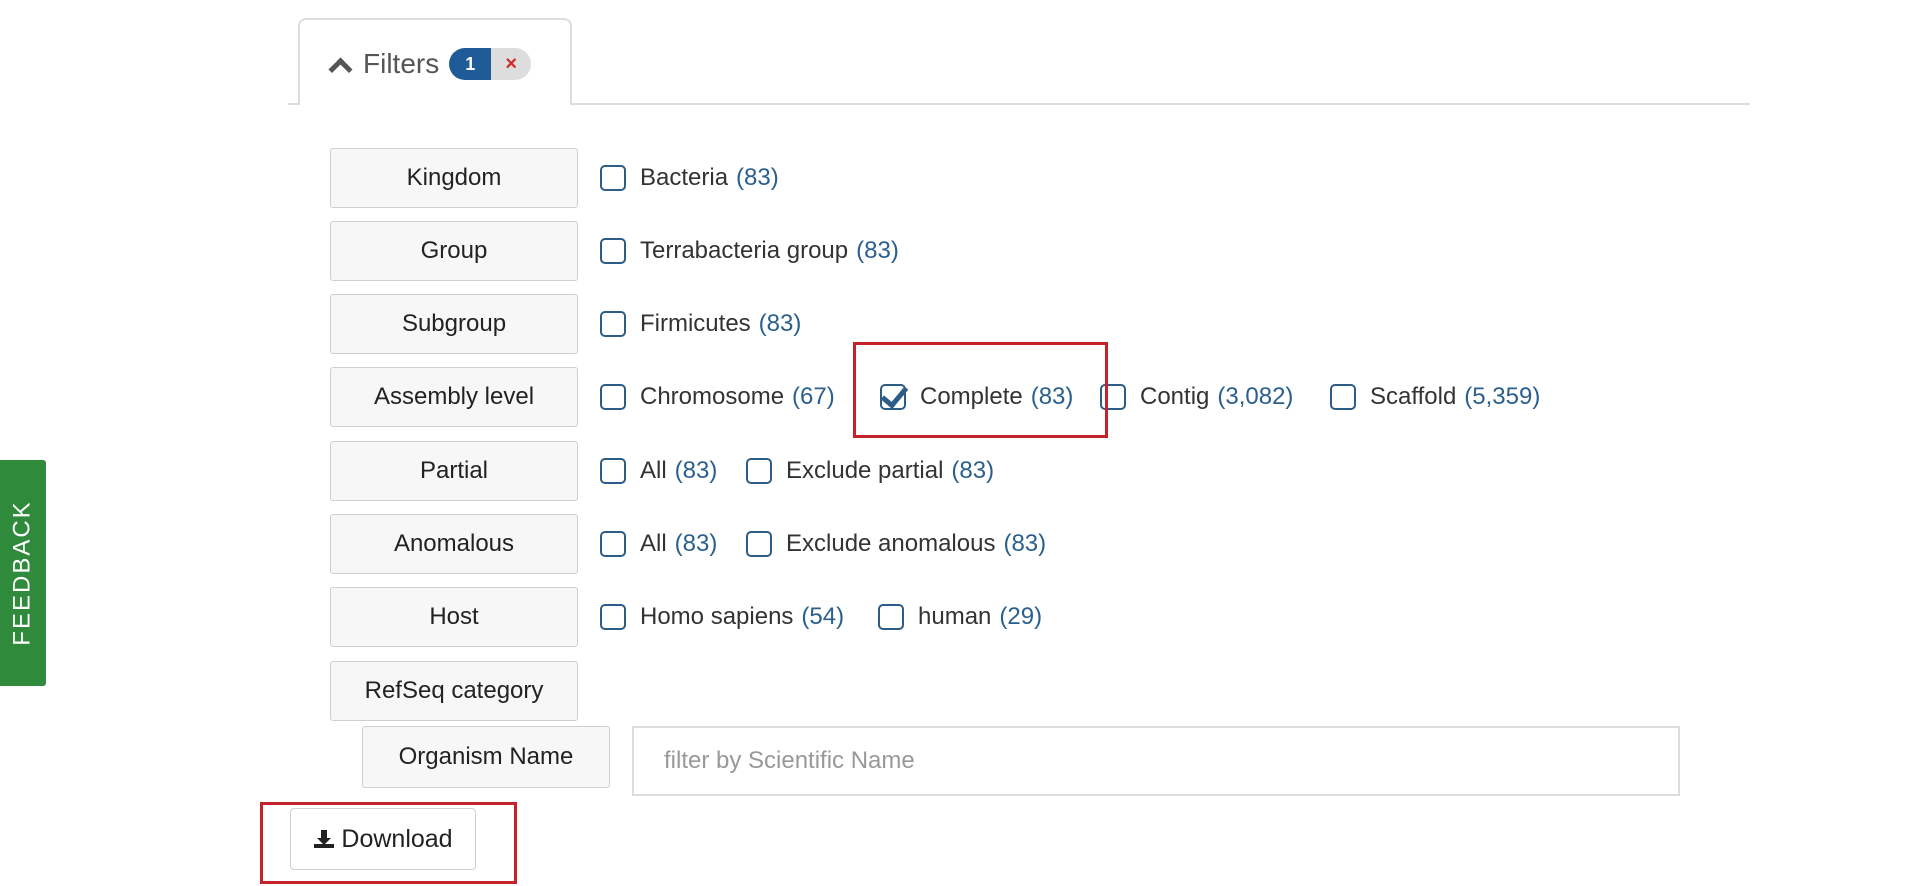 The image size is (1928, 886). I want to click on facet-option-count: (67), so click(813, 396).